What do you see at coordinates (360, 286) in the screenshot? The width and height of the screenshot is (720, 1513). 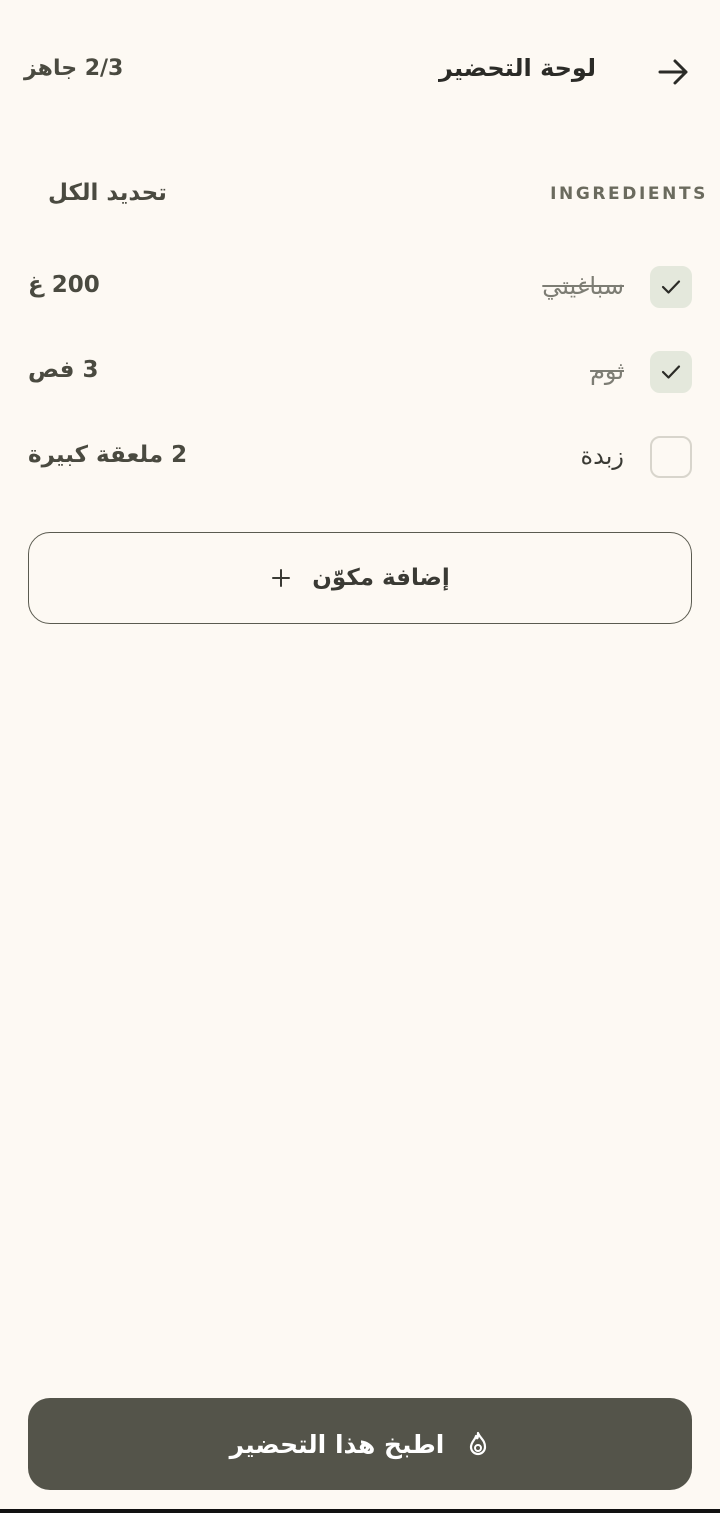 I see `ingredient-row: سباغيتي 200 غ` at bounding box center [360, 286].